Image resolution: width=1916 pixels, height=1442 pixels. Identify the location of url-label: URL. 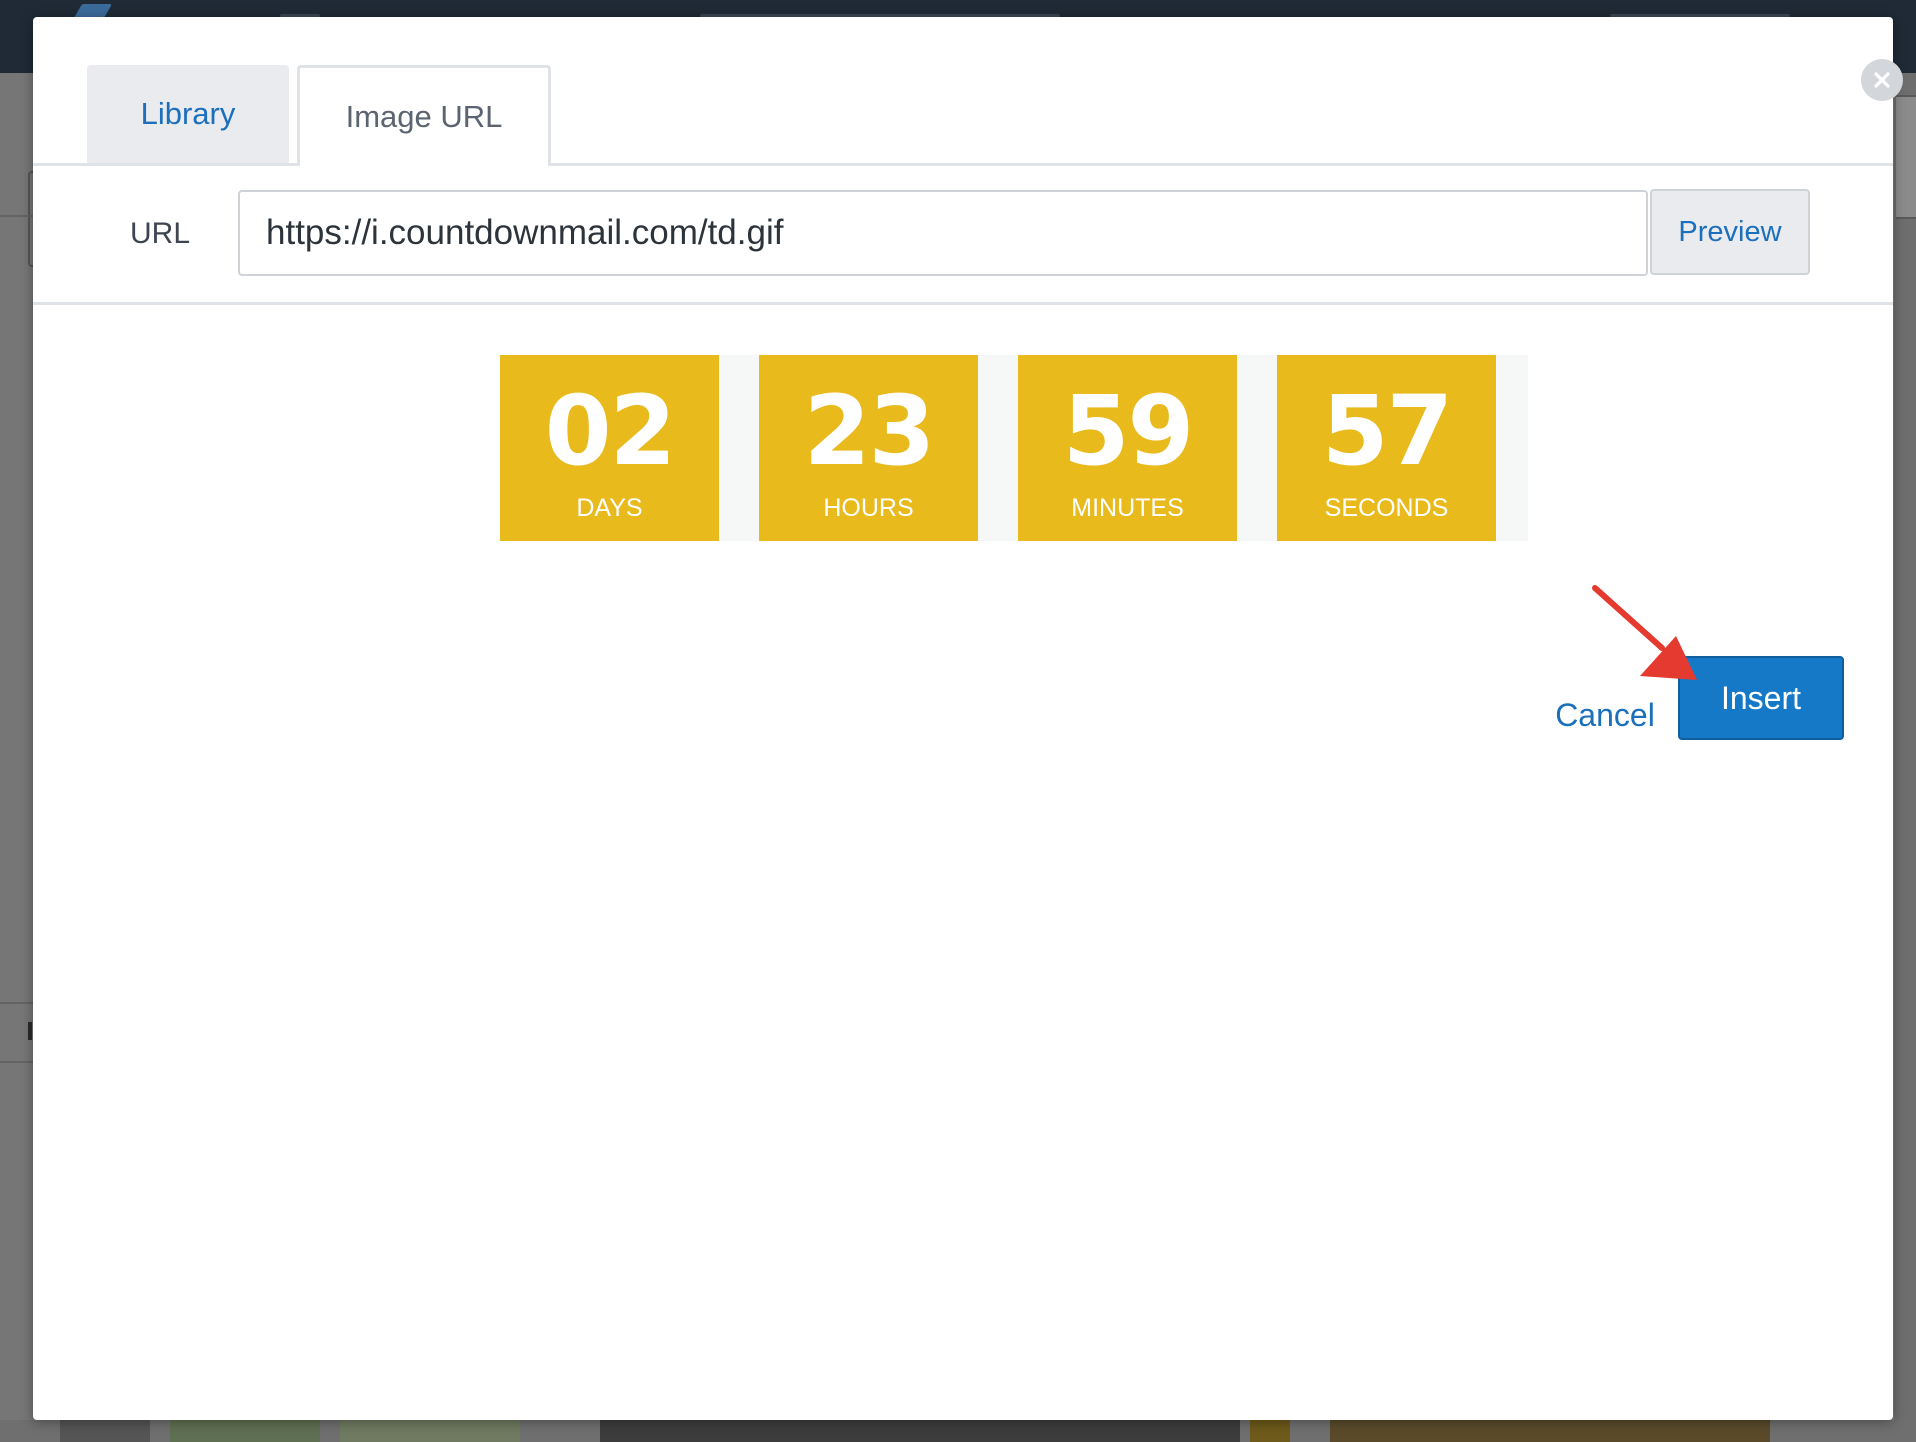
(160, 233).